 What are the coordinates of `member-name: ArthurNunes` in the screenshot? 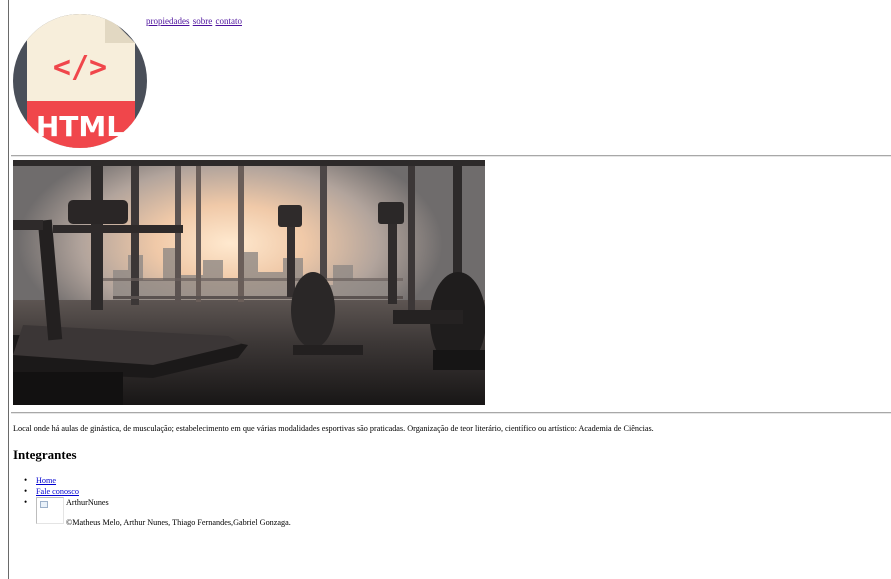 It's located at (87, 502).